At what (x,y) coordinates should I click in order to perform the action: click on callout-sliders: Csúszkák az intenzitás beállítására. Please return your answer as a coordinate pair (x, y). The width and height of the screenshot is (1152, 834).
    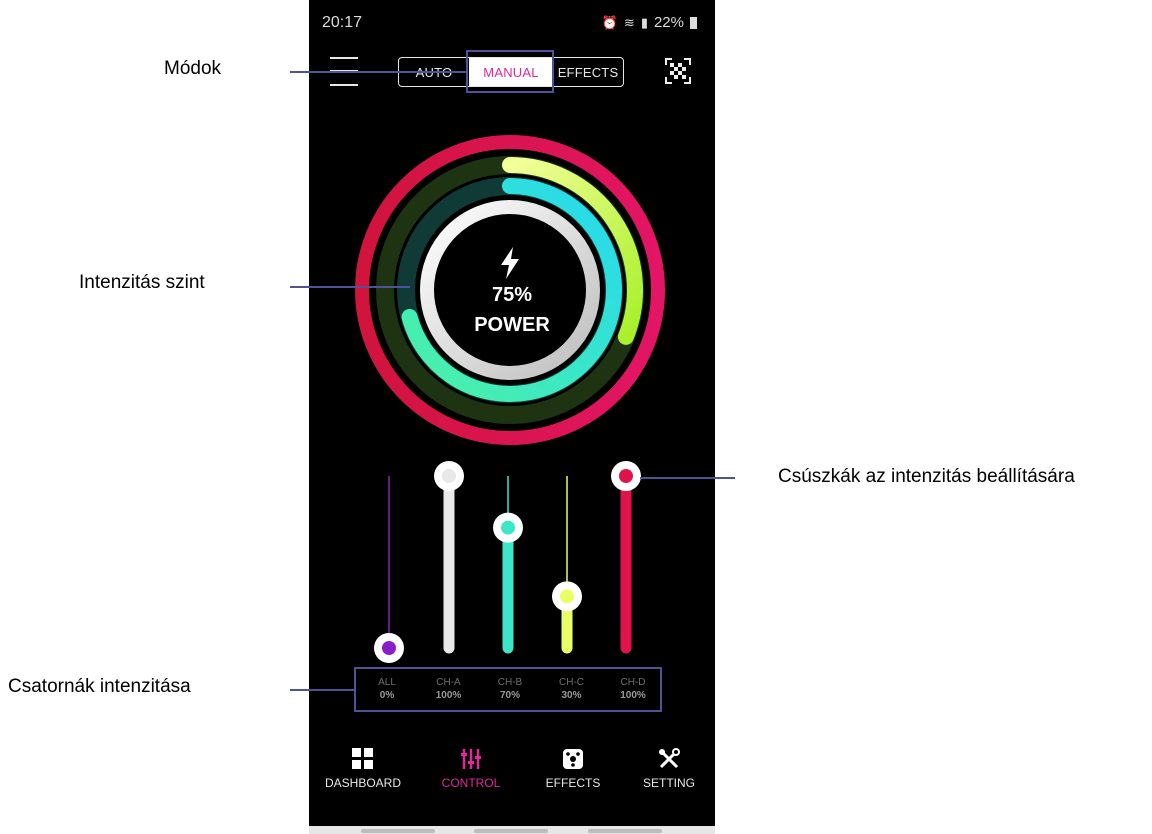
    Looking at the image, I should click on (926, 476).